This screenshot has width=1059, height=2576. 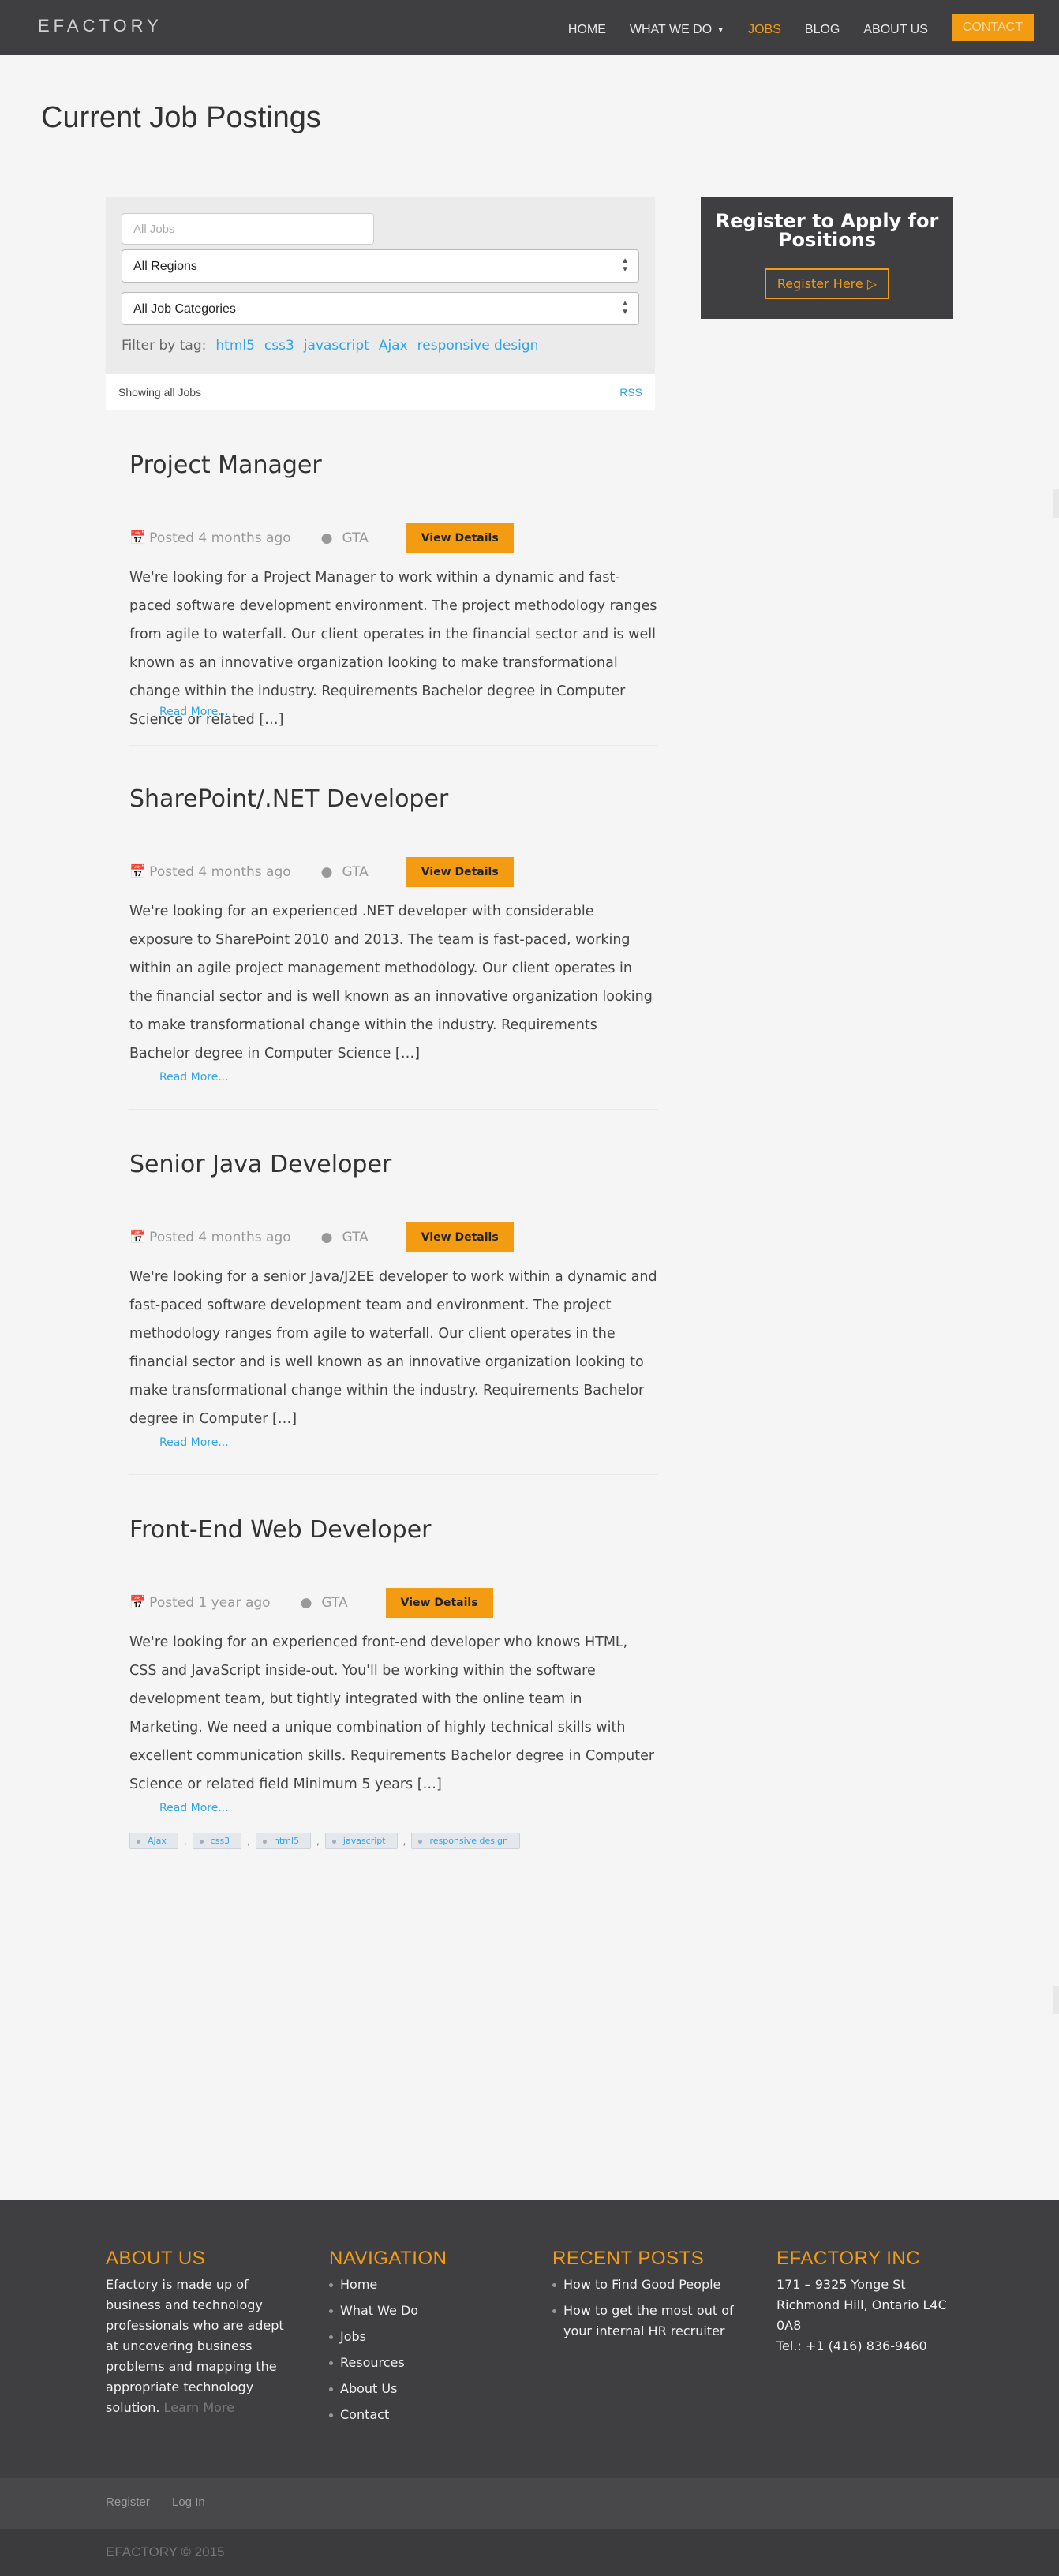 I want to click on play-circle-icon: ▷, so click(x=872, y=283).